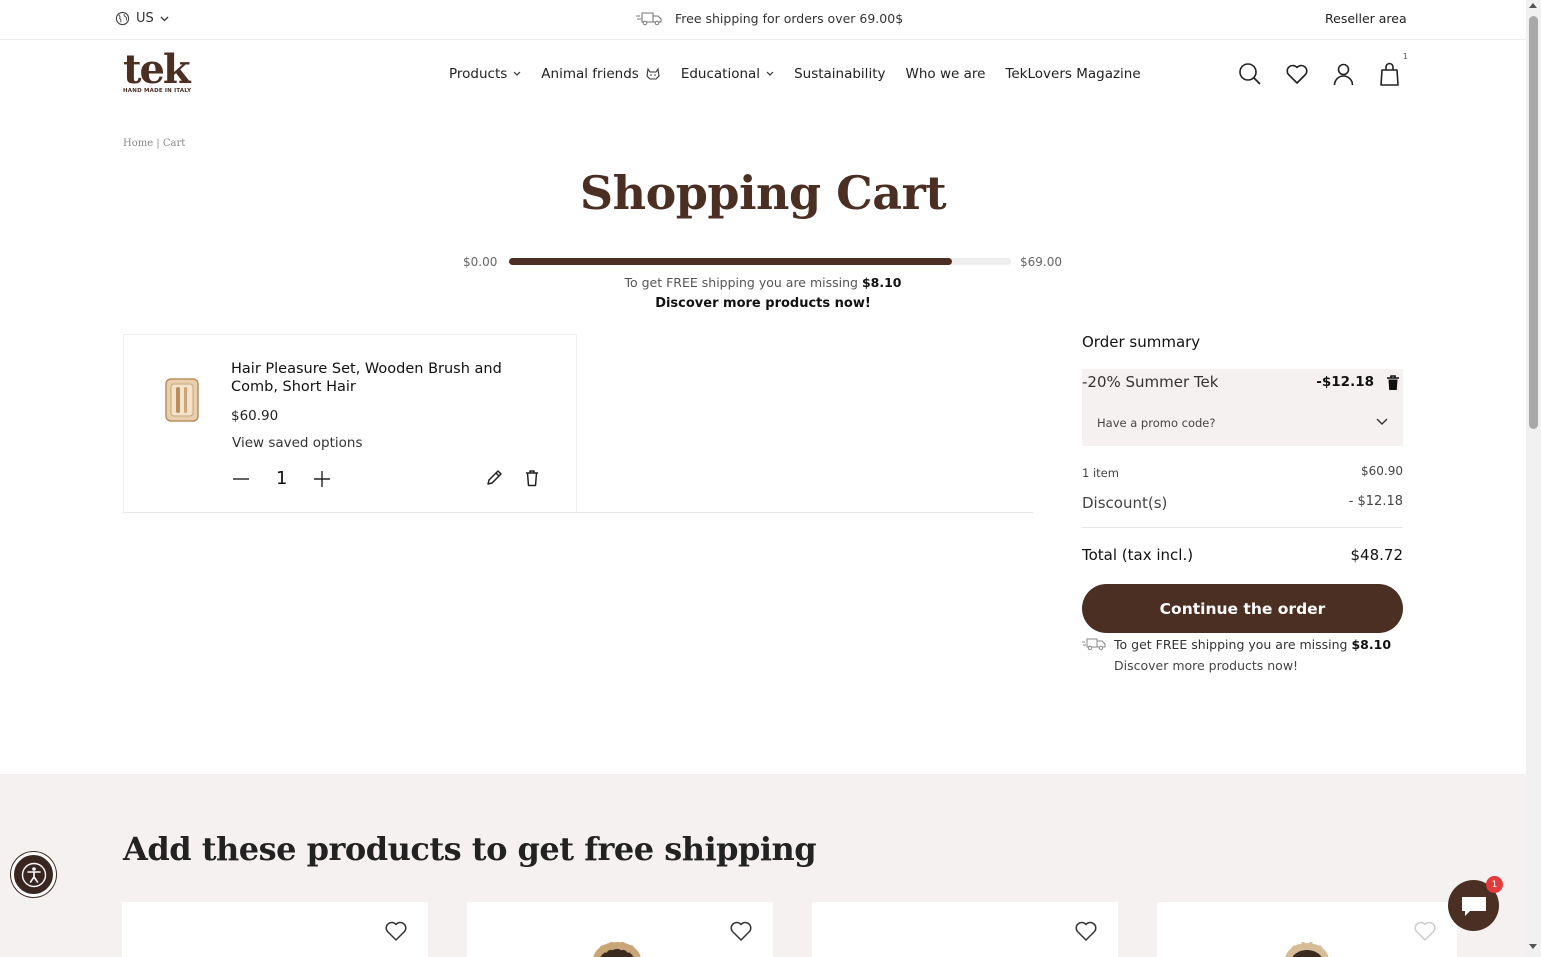 Image resolution: width=1541 pixels, height=957 pixels. Describe the element at coordinates (1473, 906) in the screenshot. I see `chat-icon` at that location.